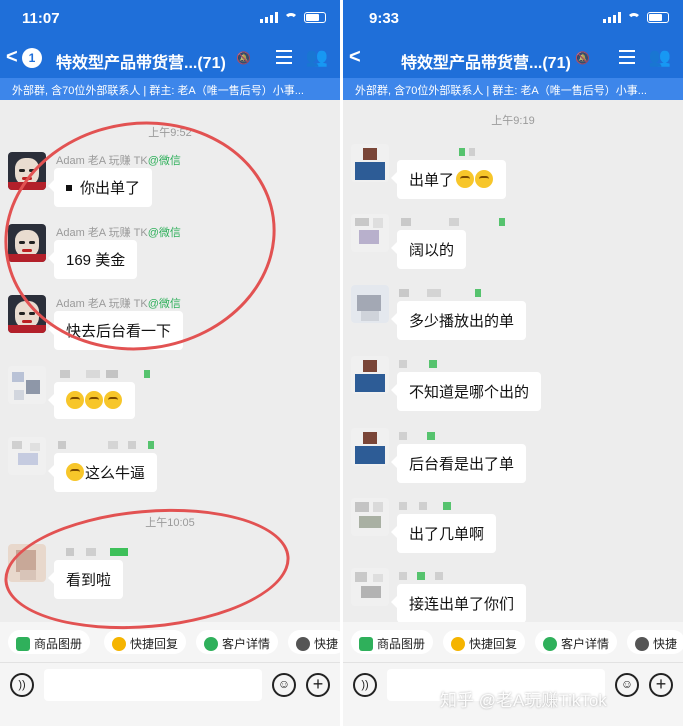 The height and width of the screenshot is (726, 683). What do you see at coordinates (170, 523) in the screenshot?
I see `timestamp: 上午10:05` at bounding box center [170, 523].